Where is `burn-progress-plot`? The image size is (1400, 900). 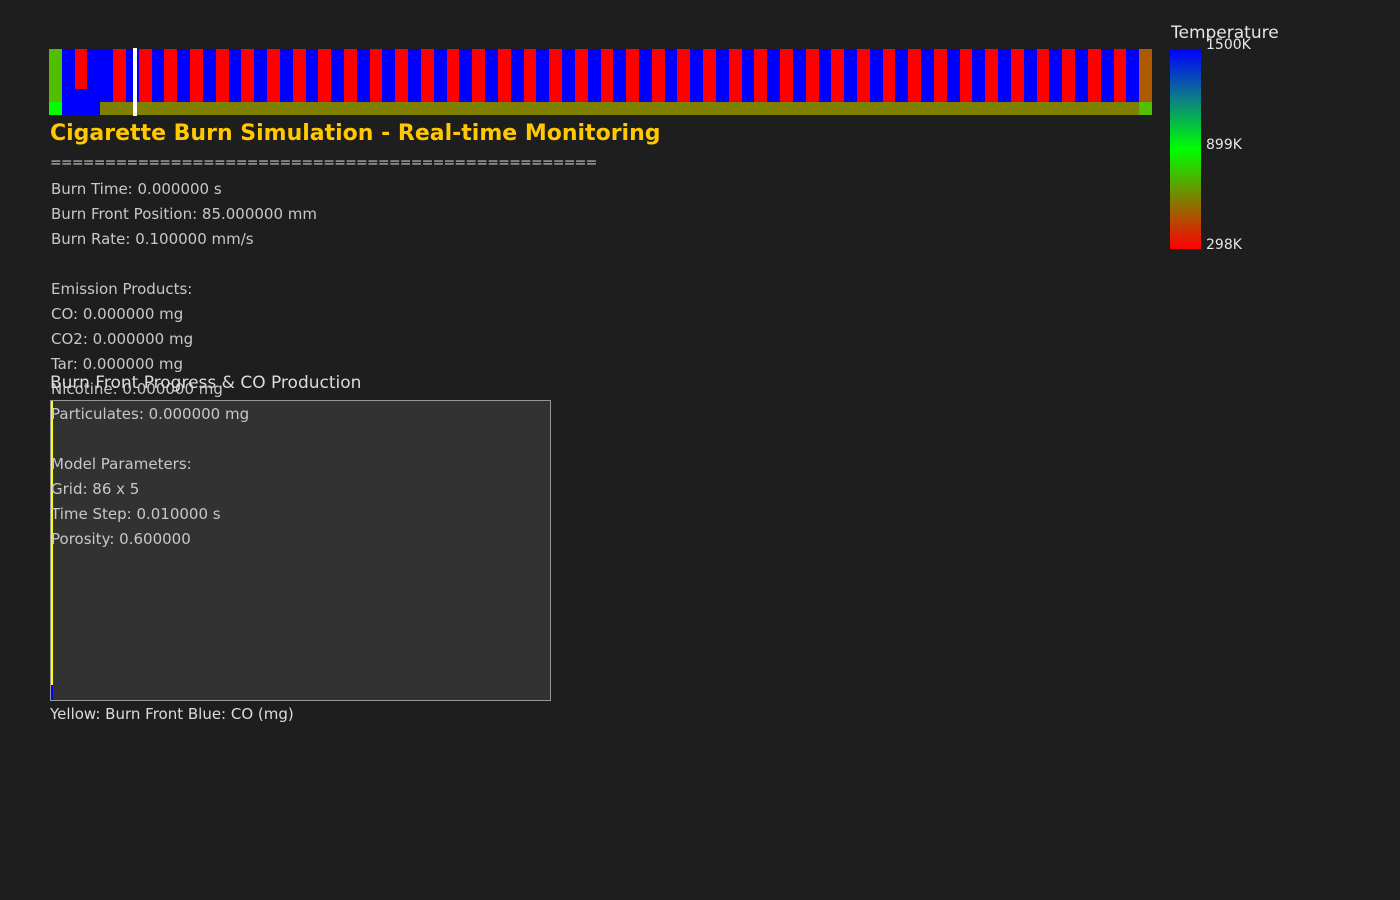 burn-progress-plot is located at coordinates (300, 550).